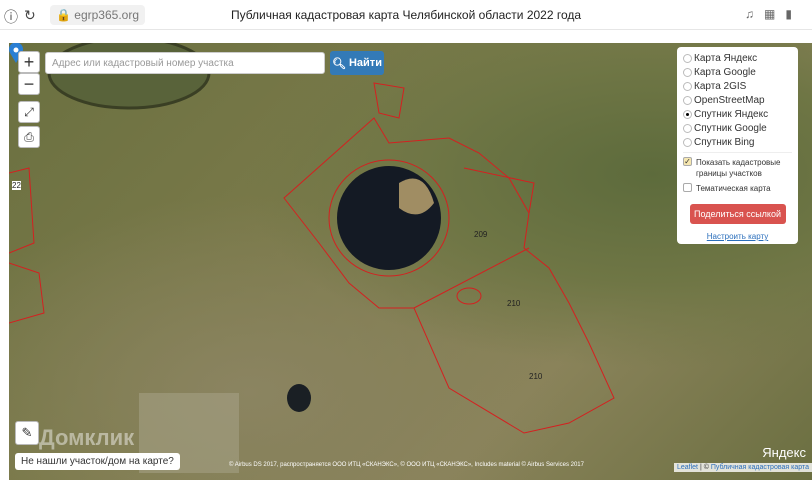 Image resolution: width=812 pixels, height=480 pixels. I want to click on yandex-logo: Яндекс, so click(784, 452).